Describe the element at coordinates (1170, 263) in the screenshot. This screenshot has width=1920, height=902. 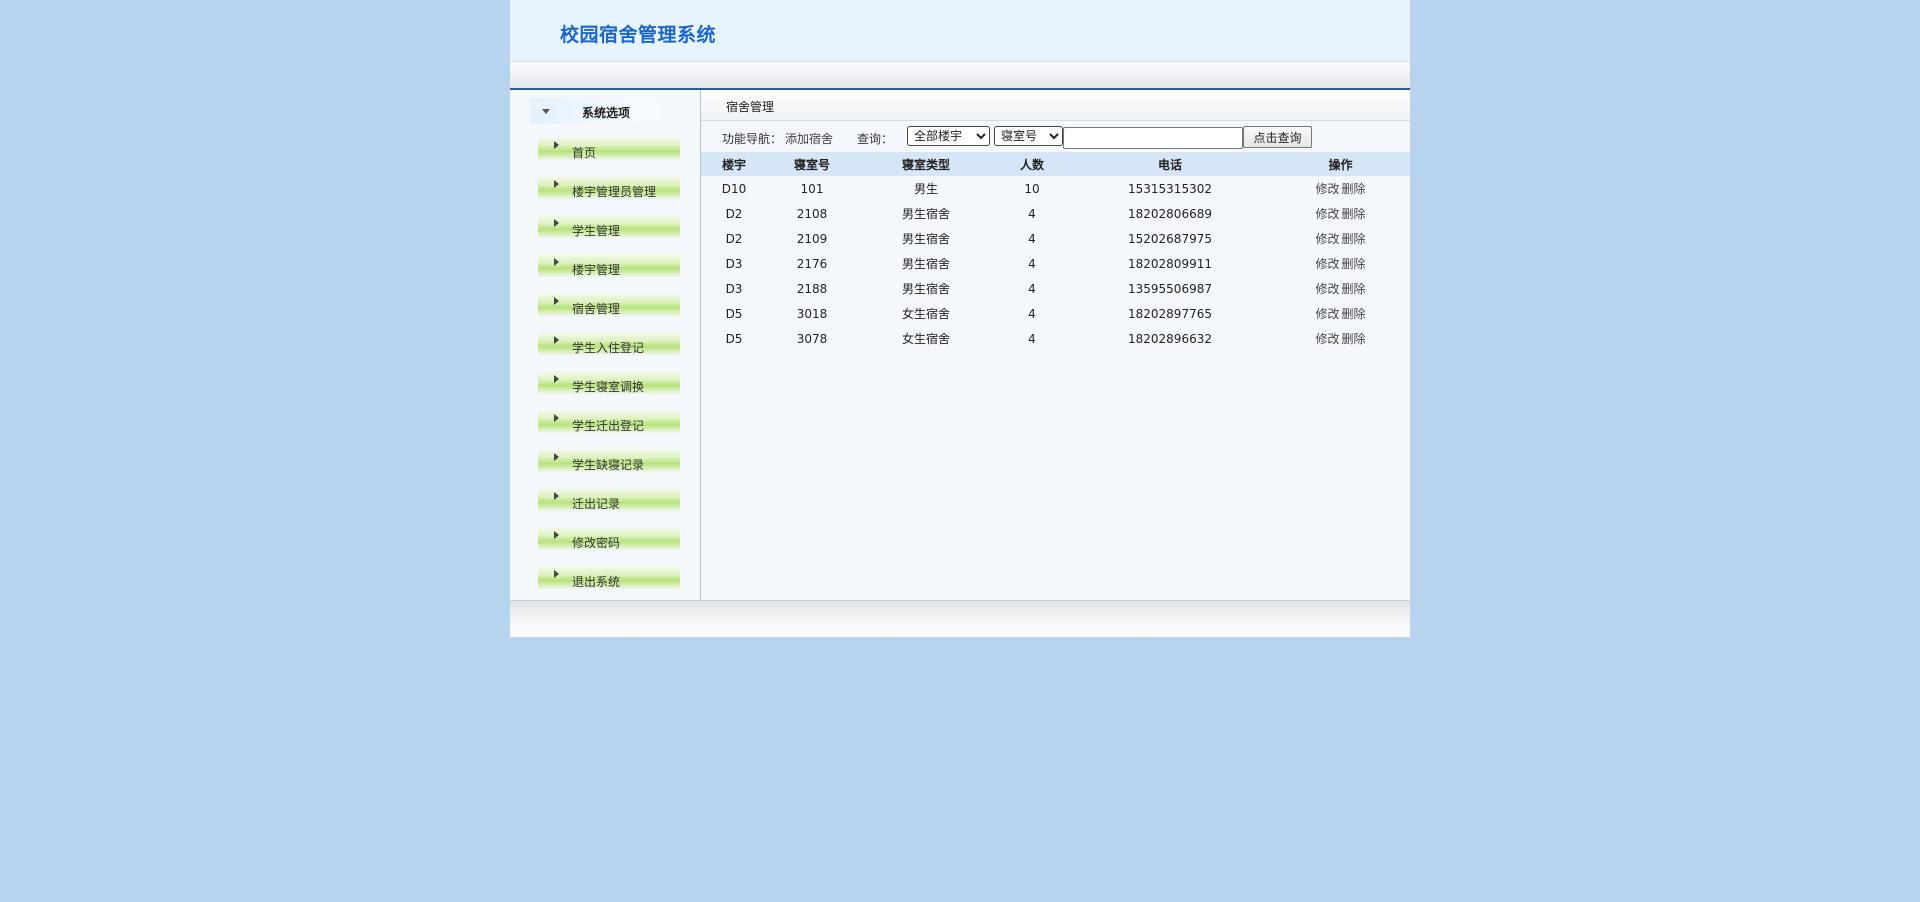
I see `cell-phone: 18202809911` at that location.